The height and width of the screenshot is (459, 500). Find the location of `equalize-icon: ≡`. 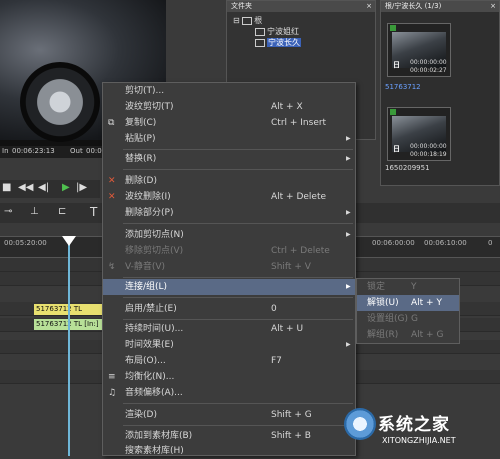

equalize-icon: ≡ is located at coordinates (112, 377).